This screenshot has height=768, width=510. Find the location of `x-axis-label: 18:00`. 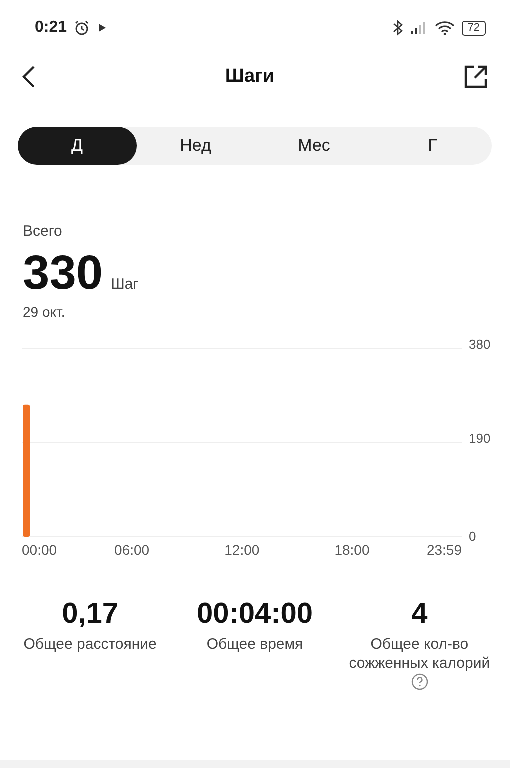

x-axis-label: 18:00 is located at coordinates (352, 550).